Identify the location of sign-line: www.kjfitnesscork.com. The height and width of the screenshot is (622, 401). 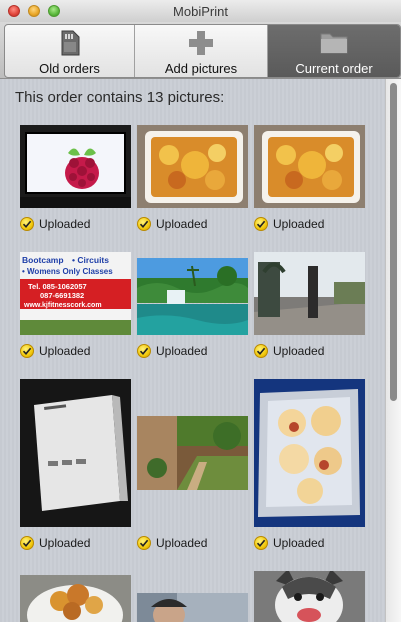
(62, 305).